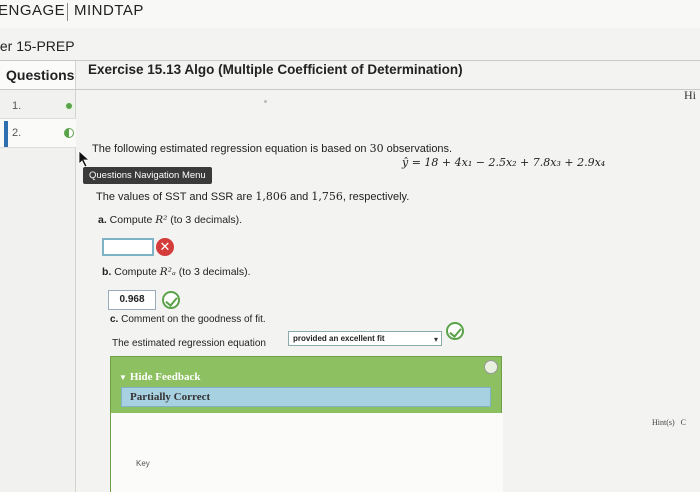  What do you see at coordinates (109, 10) in the screenshot?
I see `brand-mindtap: MINDTAP` at bounding box center [109, 10].